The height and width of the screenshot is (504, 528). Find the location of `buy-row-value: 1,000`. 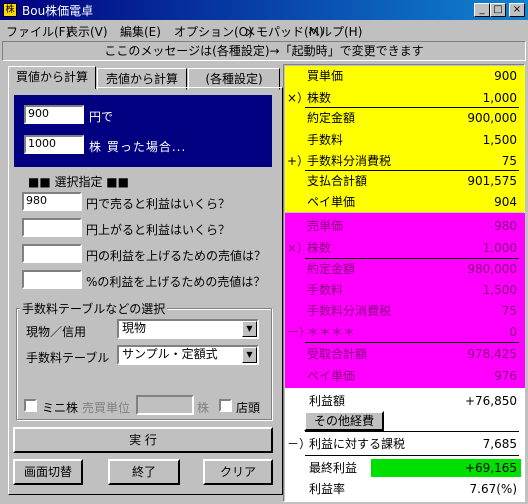

buy-row-value: 1,000 is located at coordinates (499, 98).